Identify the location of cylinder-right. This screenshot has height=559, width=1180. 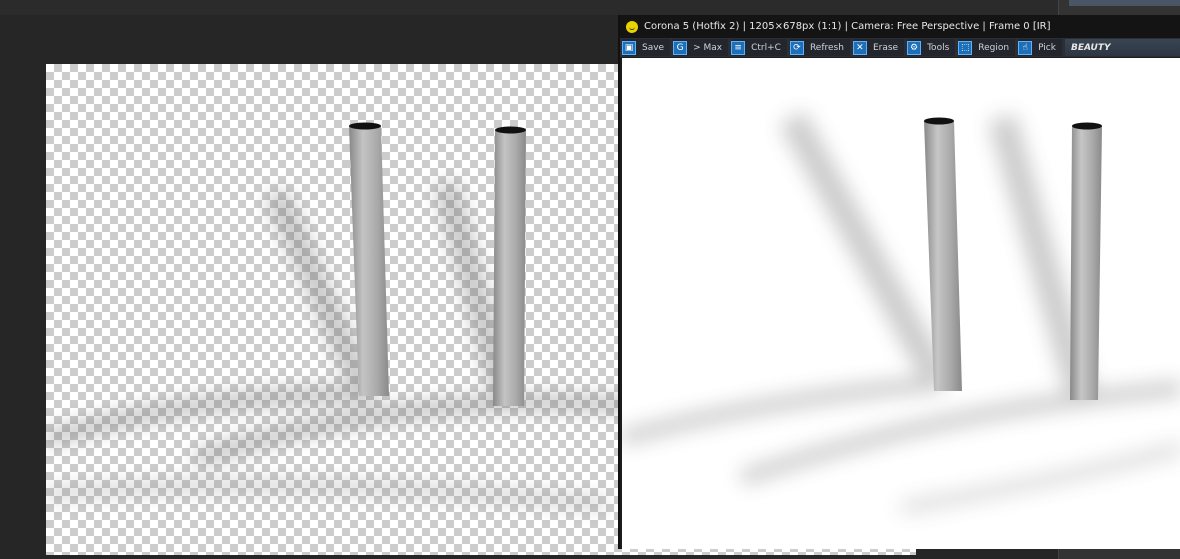
(509, 268).